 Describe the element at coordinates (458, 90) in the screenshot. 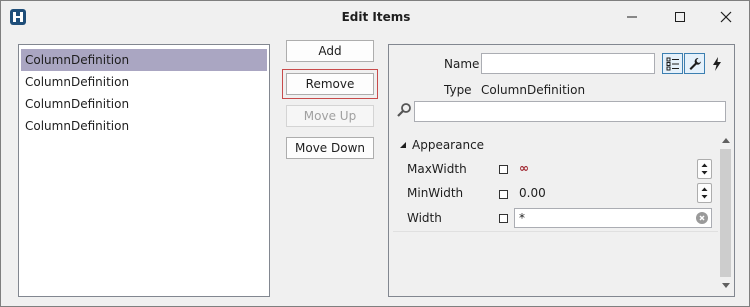

I see `type-label: Type` at that location.